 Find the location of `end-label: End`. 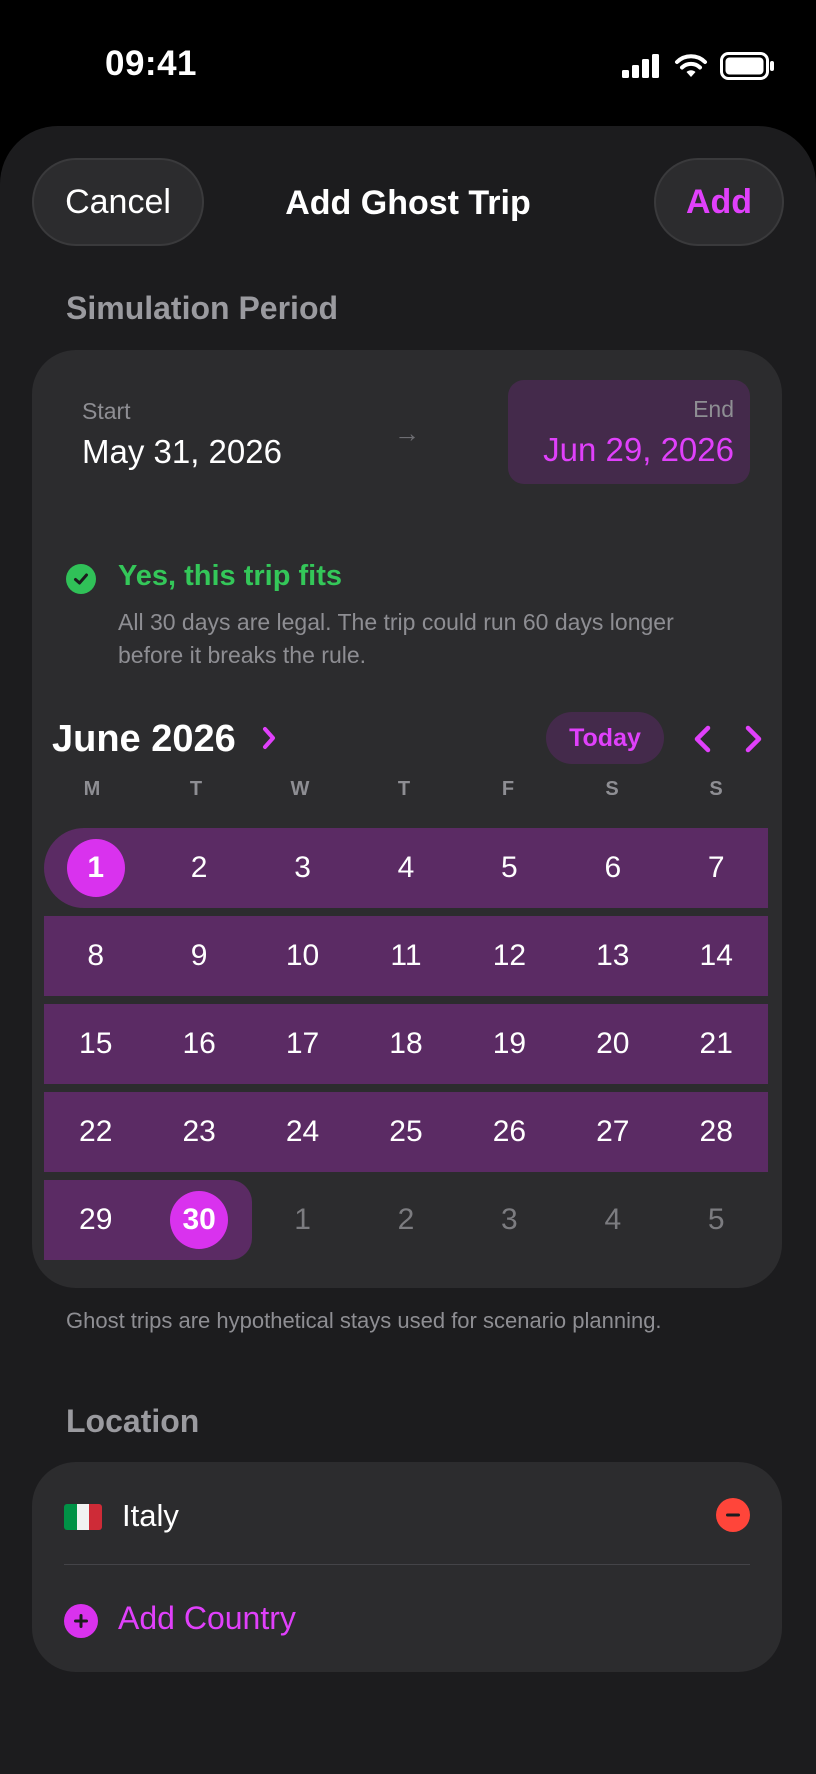

end-label: End is located at coordinates (713, 409).